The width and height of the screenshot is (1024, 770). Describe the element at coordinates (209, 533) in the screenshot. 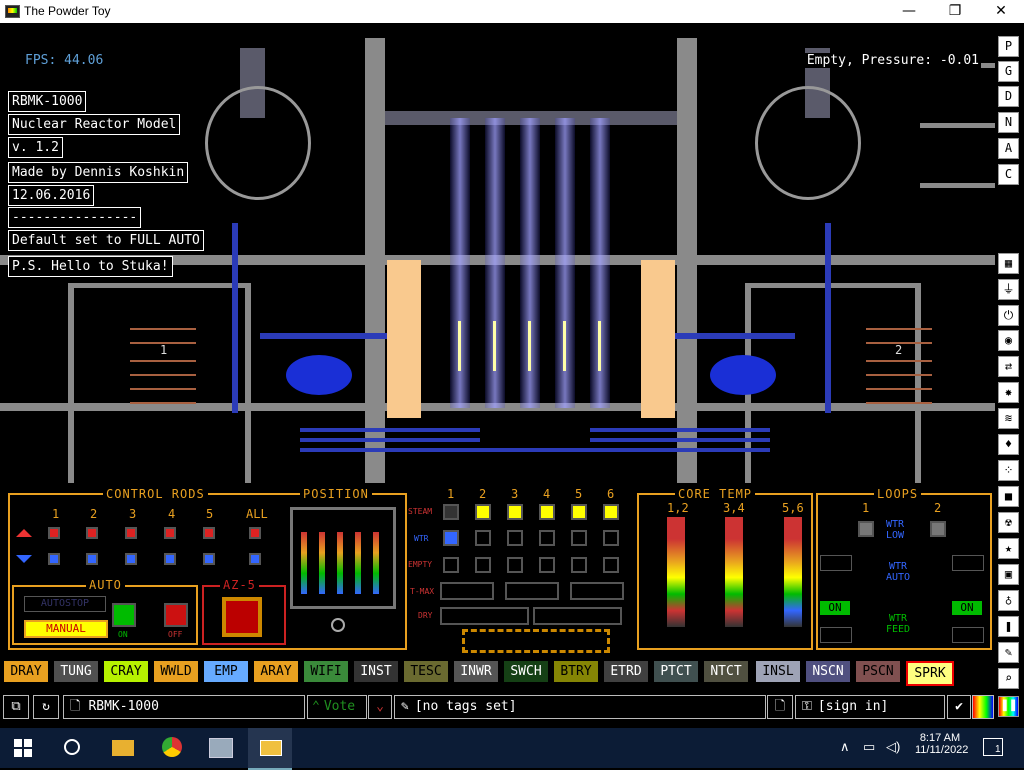

I see `rod-5-up-button` at that location.